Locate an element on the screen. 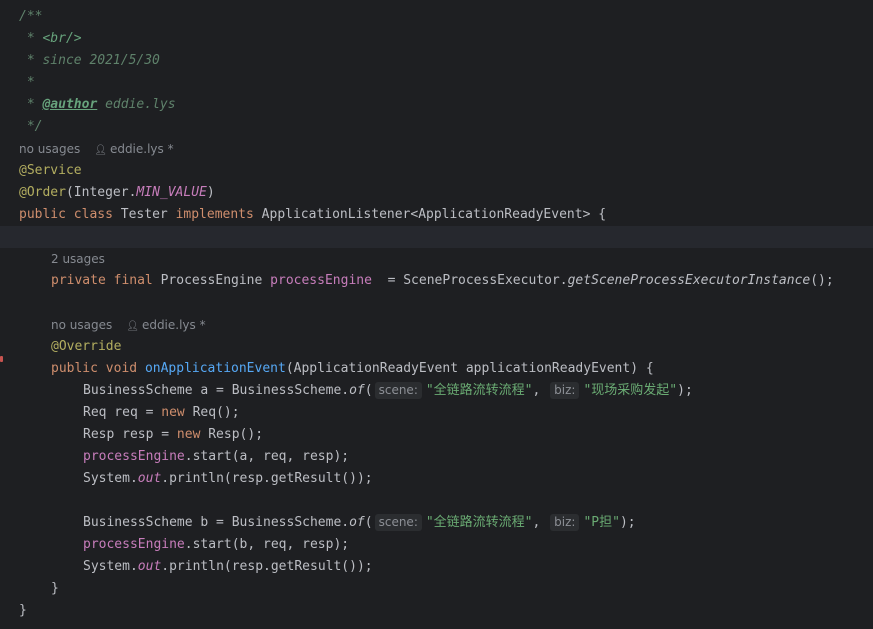 This screenshot has width=873, height=629. service-annotation: @Service is located at coordinates (50, 170).